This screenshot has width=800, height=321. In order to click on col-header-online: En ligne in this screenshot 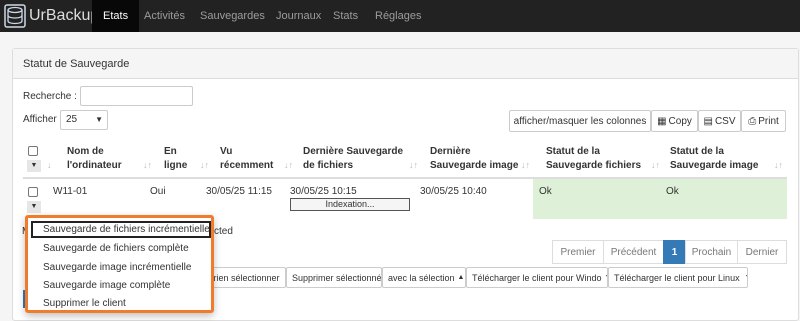, I will do `click(175, 159)`.